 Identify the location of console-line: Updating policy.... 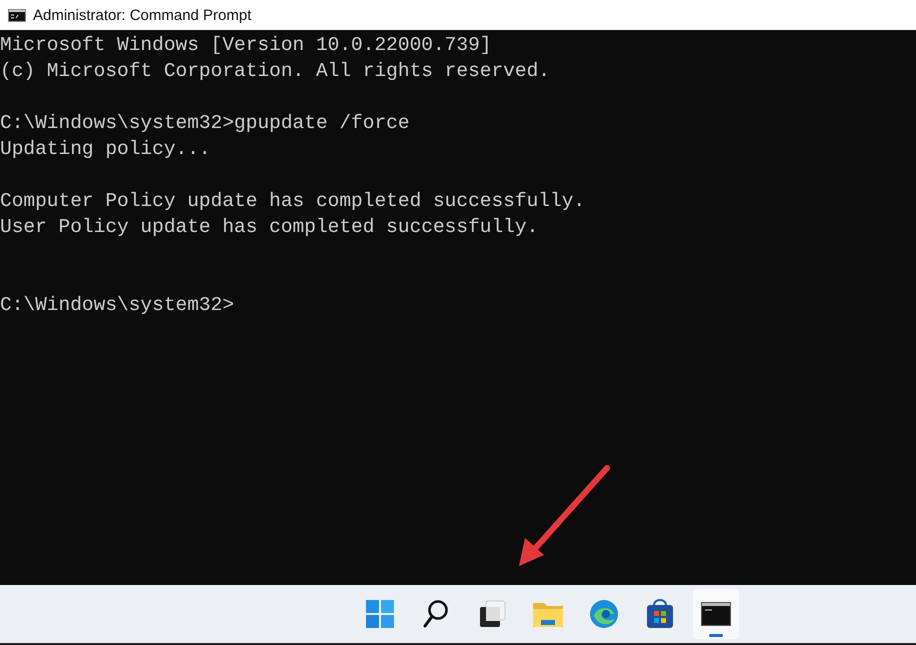
(105, 149).